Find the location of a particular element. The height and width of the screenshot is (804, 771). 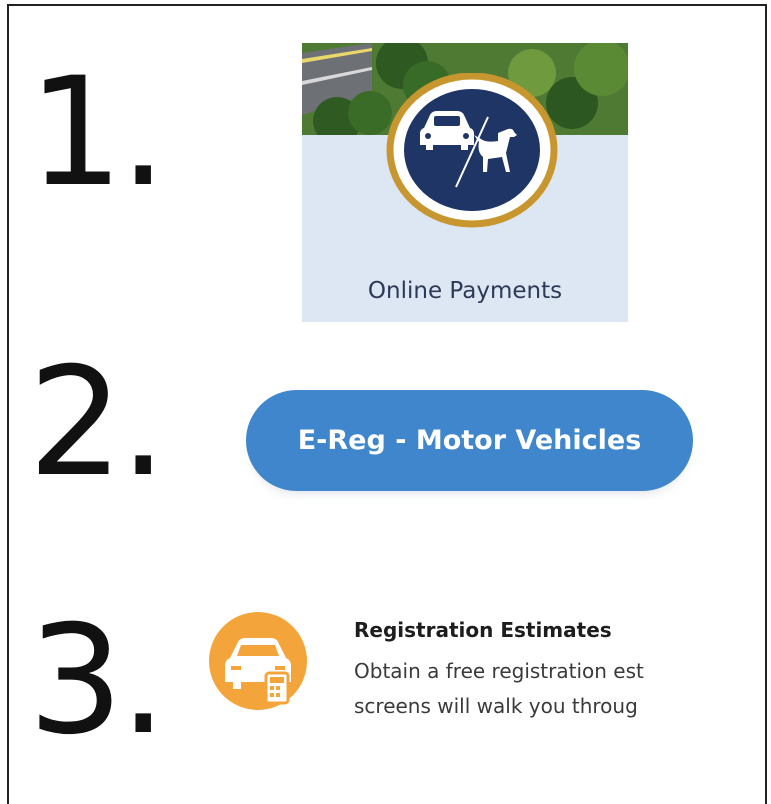

car-calculator-icon is located at coordinates (258, 661).